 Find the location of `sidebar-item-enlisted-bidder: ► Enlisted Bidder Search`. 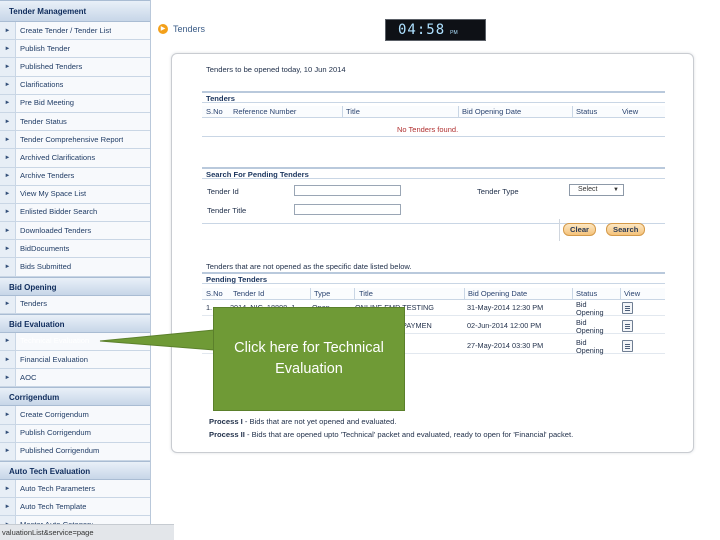

sidebar-item-enlisted-bidder: ► Enlisted Bidder Search is located at coordinates (75, 213).